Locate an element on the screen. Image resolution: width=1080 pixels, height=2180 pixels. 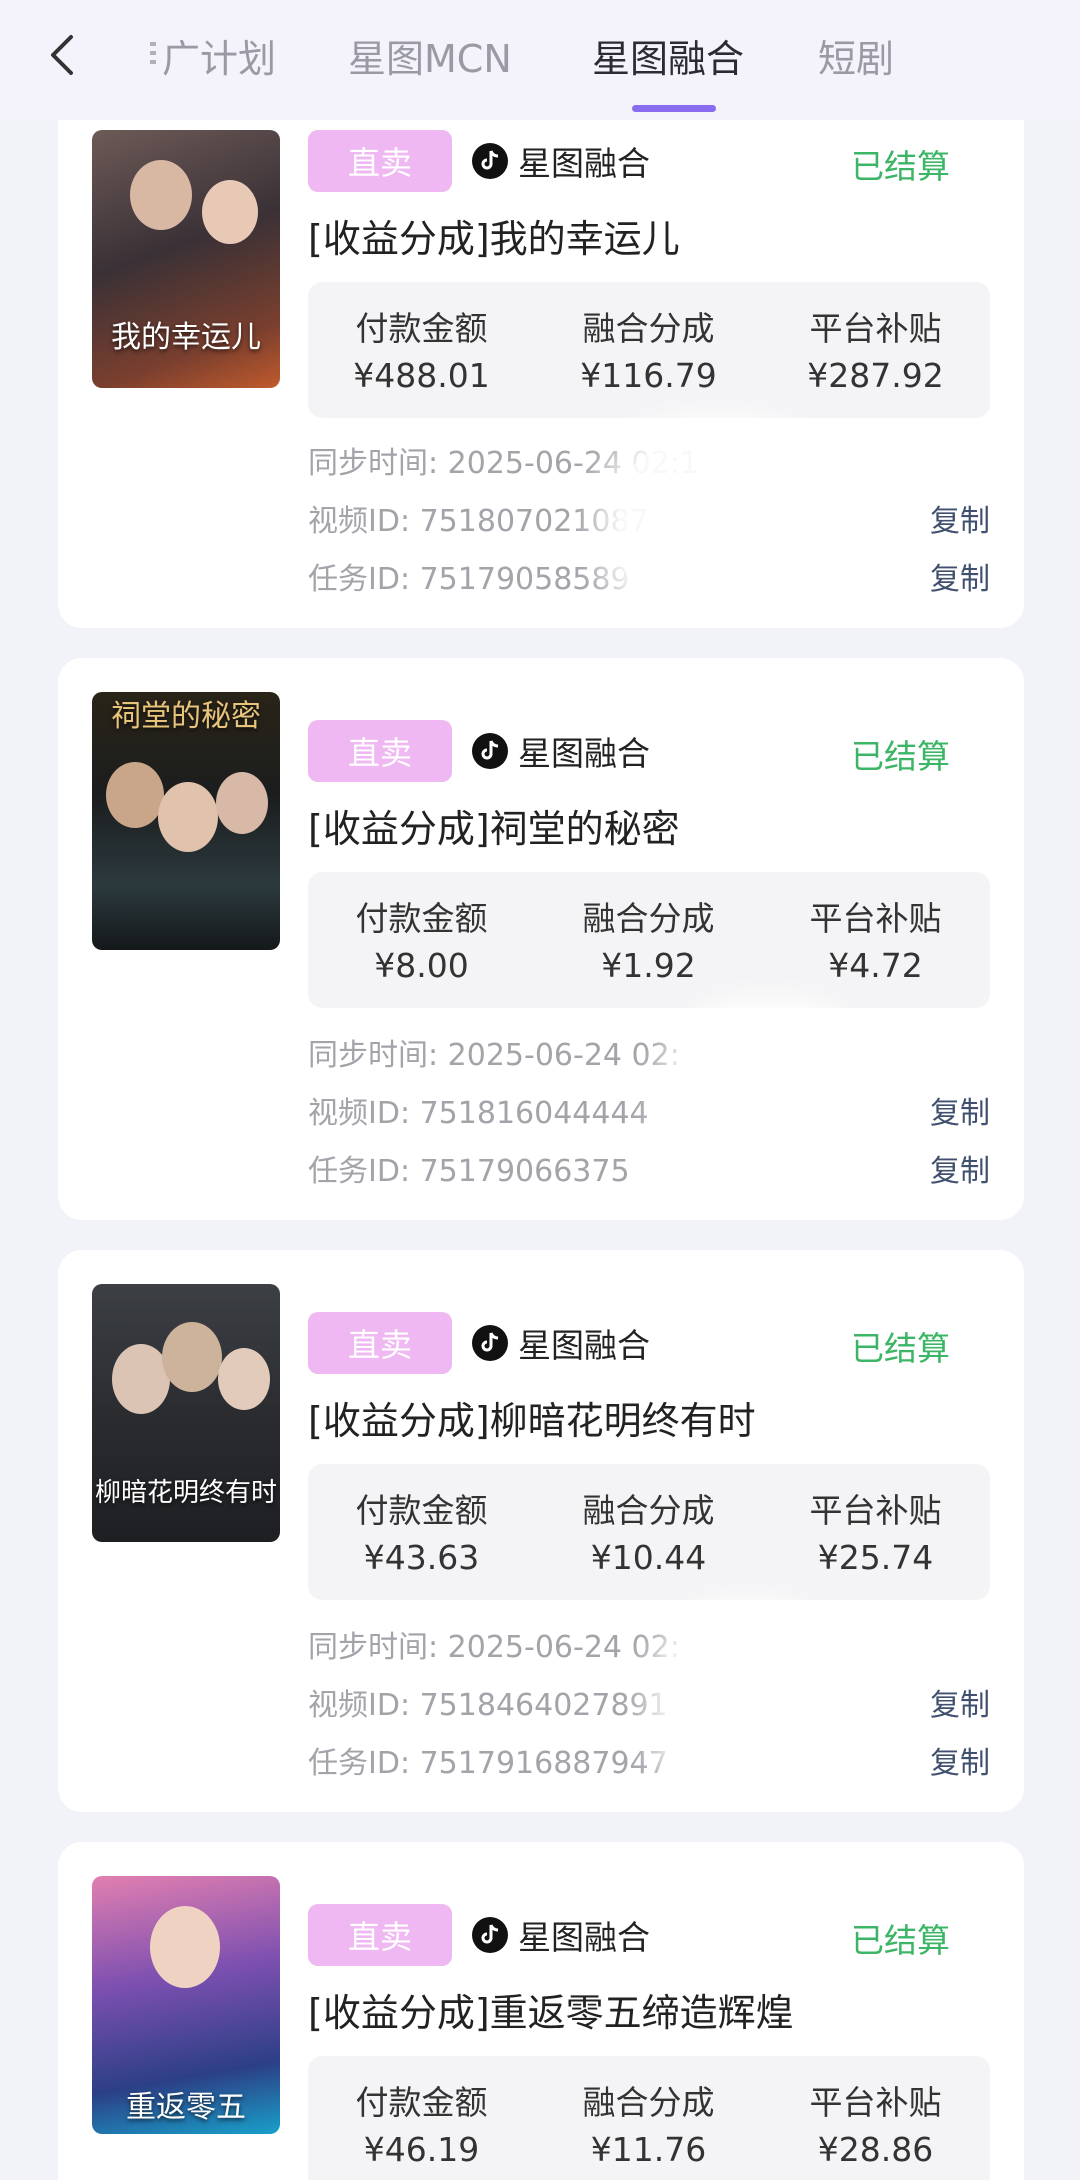
task-id: 任务ID: 75179058589 is located at coordinates (469, 579).